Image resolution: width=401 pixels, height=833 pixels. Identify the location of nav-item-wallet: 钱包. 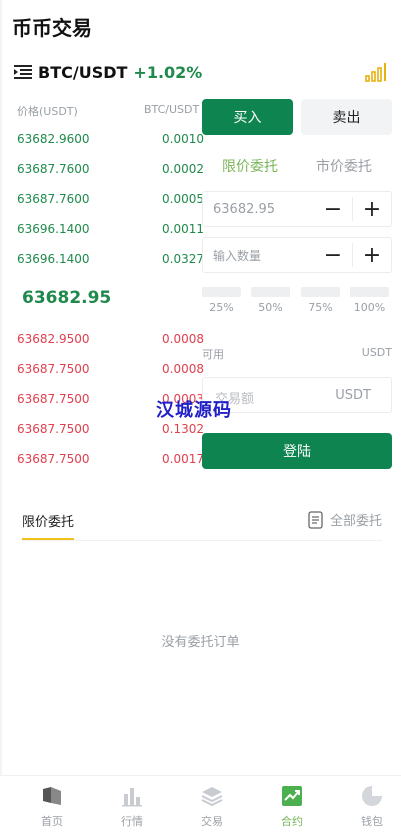
(371, 807).